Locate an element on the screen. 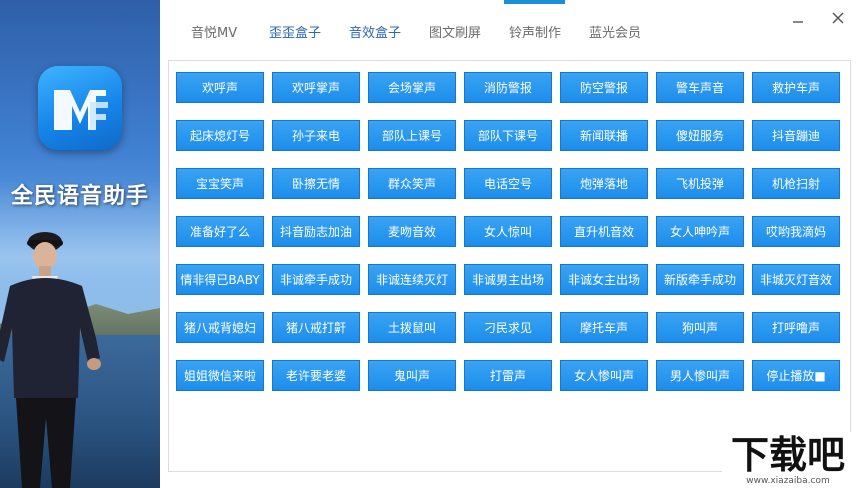 Image resolution: width=856 pixels, height=488 pixels. sound-button: 男人惨叫声 is located at coordinates (700, 375).